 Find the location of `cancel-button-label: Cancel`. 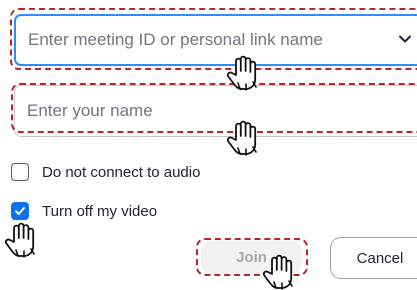

cancel-button-label: Cancel is located at coordinates (380, 258).